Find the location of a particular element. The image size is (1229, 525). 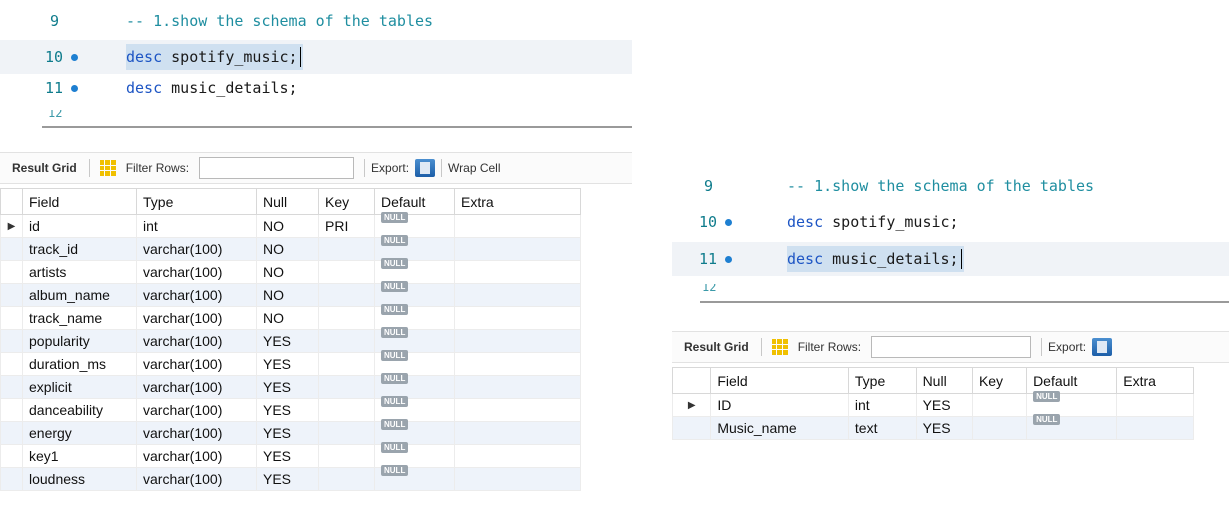

cell-field: loudness is located at coordinates (79, 479).